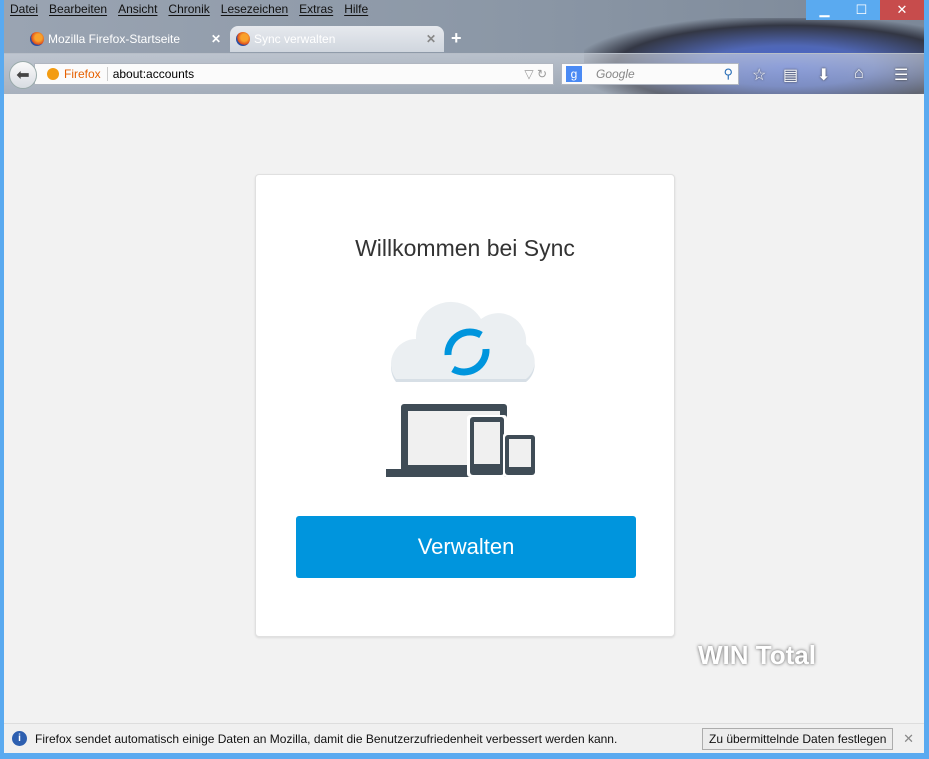 The height and width of the screenshot is (759, 929). What do you see at coordinates (824, 10) in the screenshot?
I see `minimize-button: ▁` at bounding box center [824, 10].